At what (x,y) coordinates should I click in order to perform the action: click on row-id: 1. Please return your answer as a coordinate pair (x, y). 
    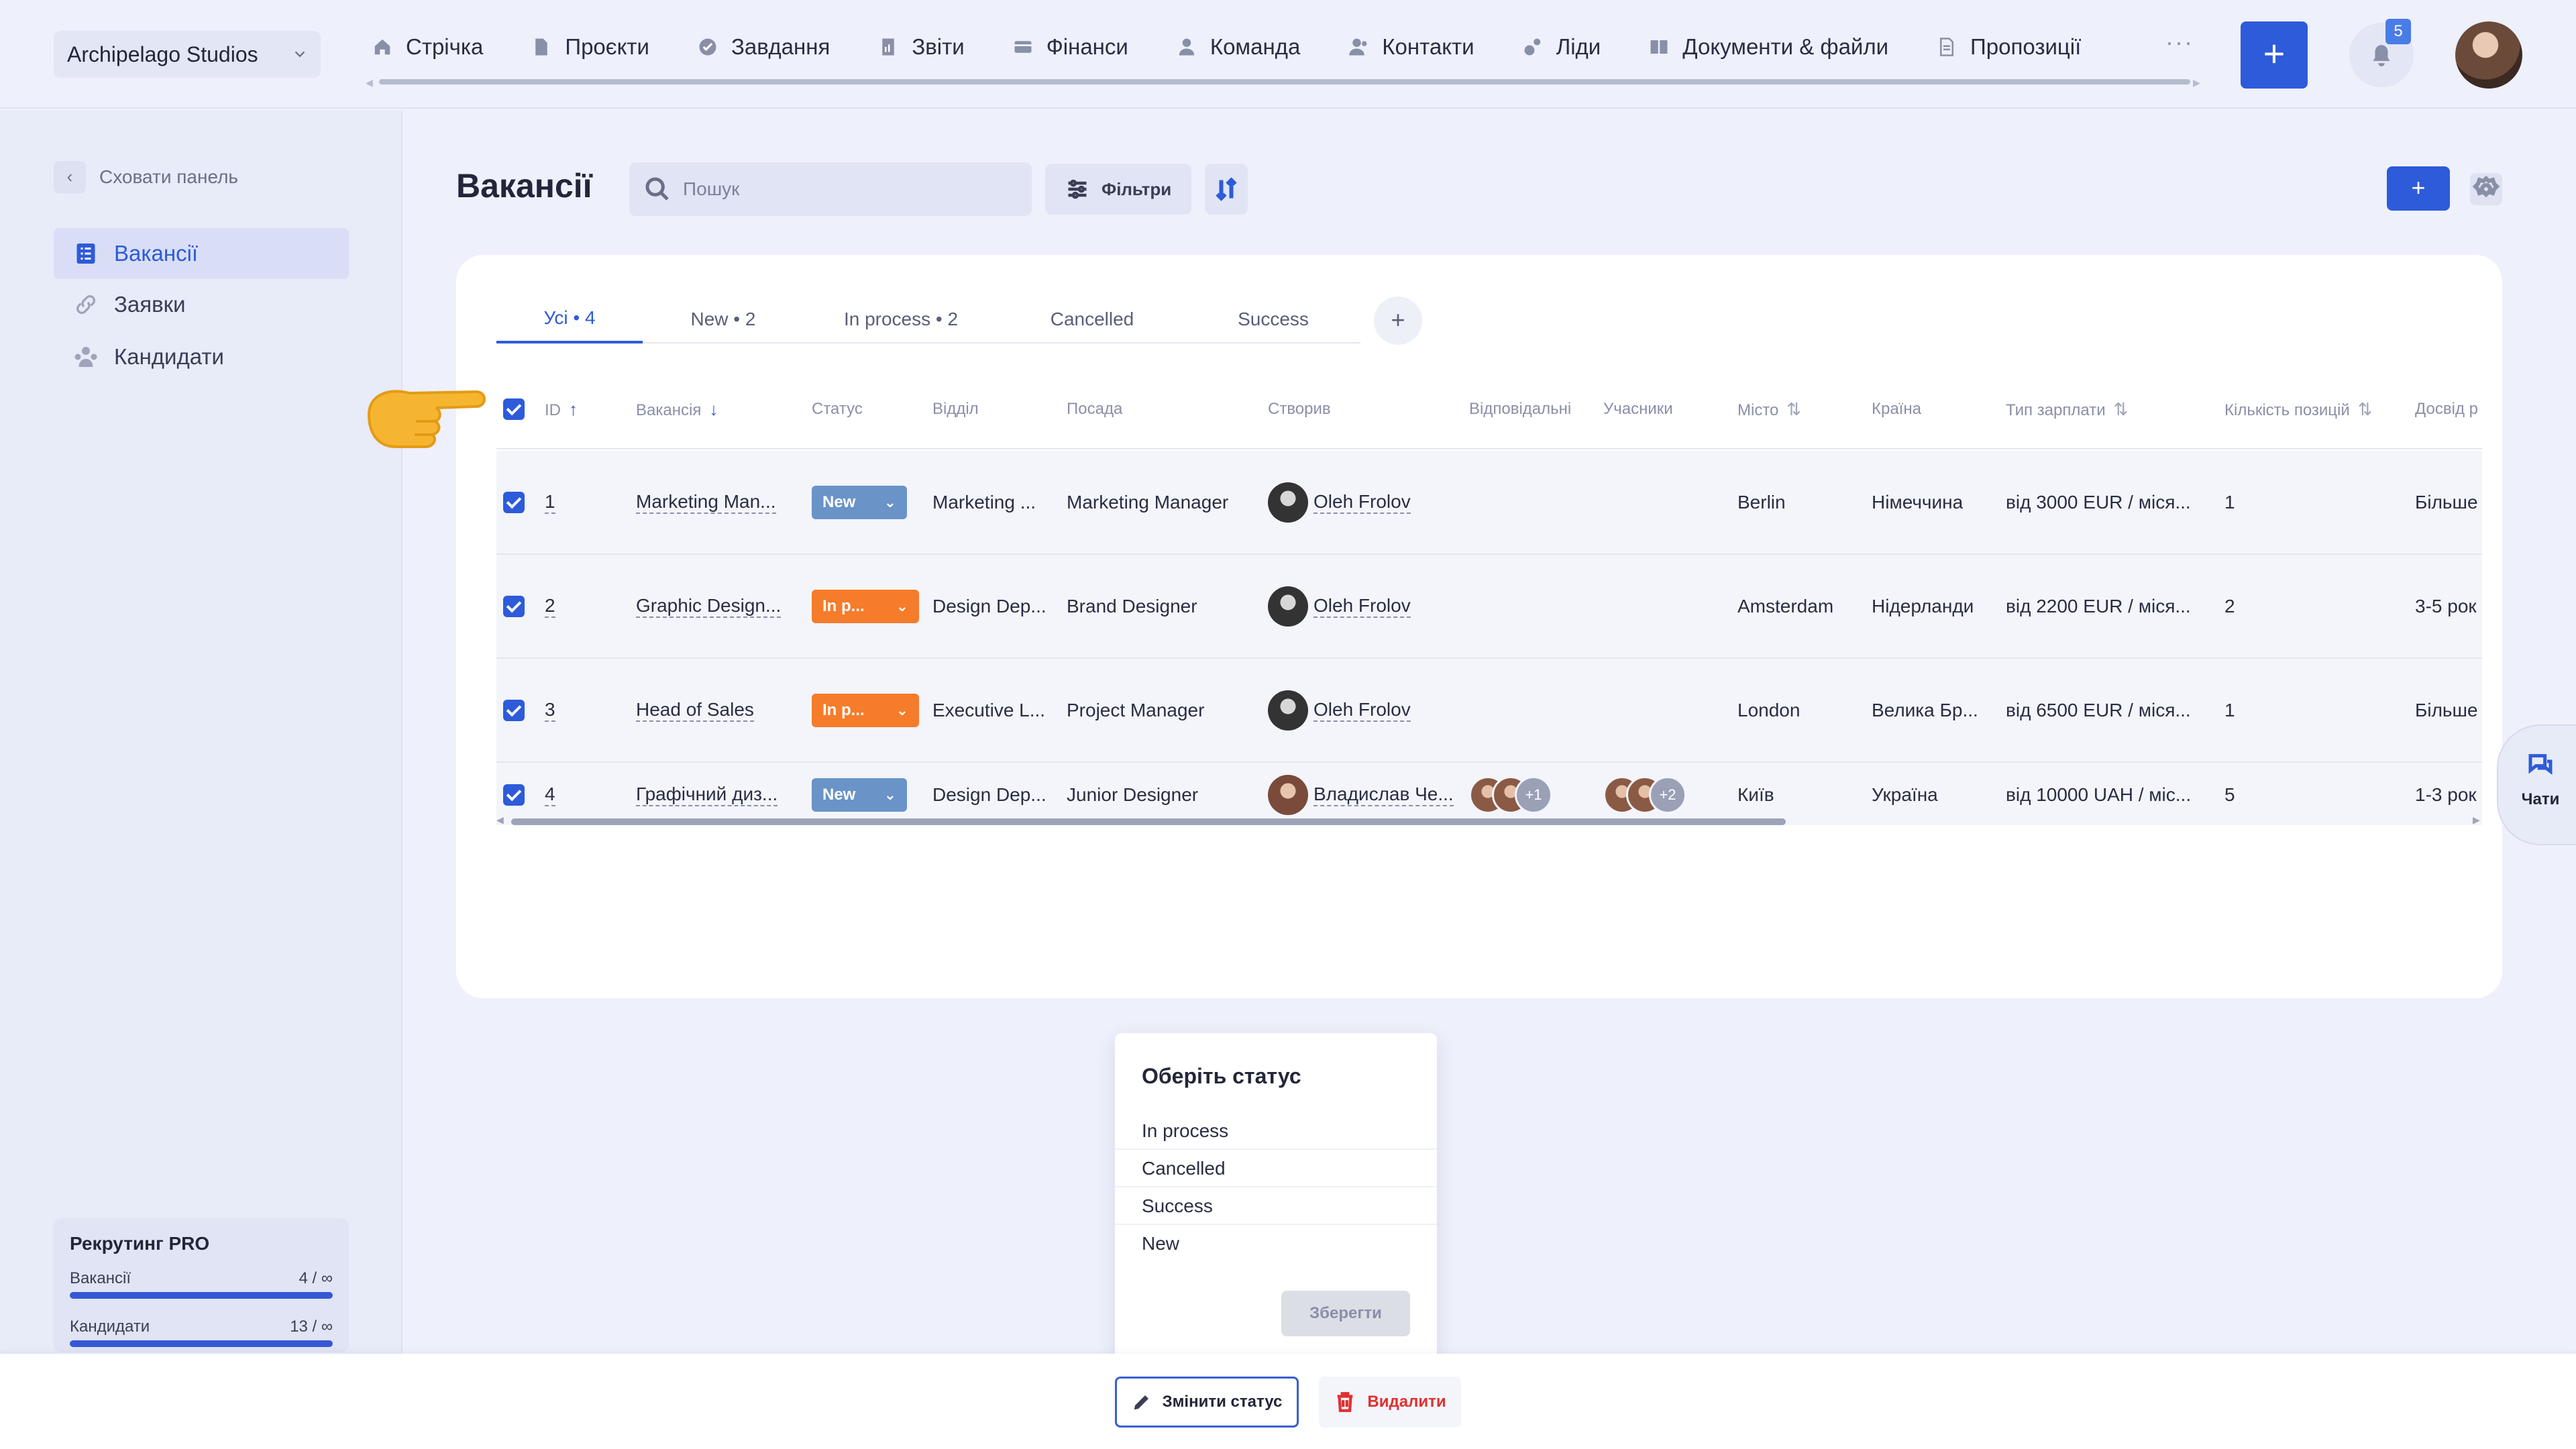
    Looking at the image, I should click on (550, 502).